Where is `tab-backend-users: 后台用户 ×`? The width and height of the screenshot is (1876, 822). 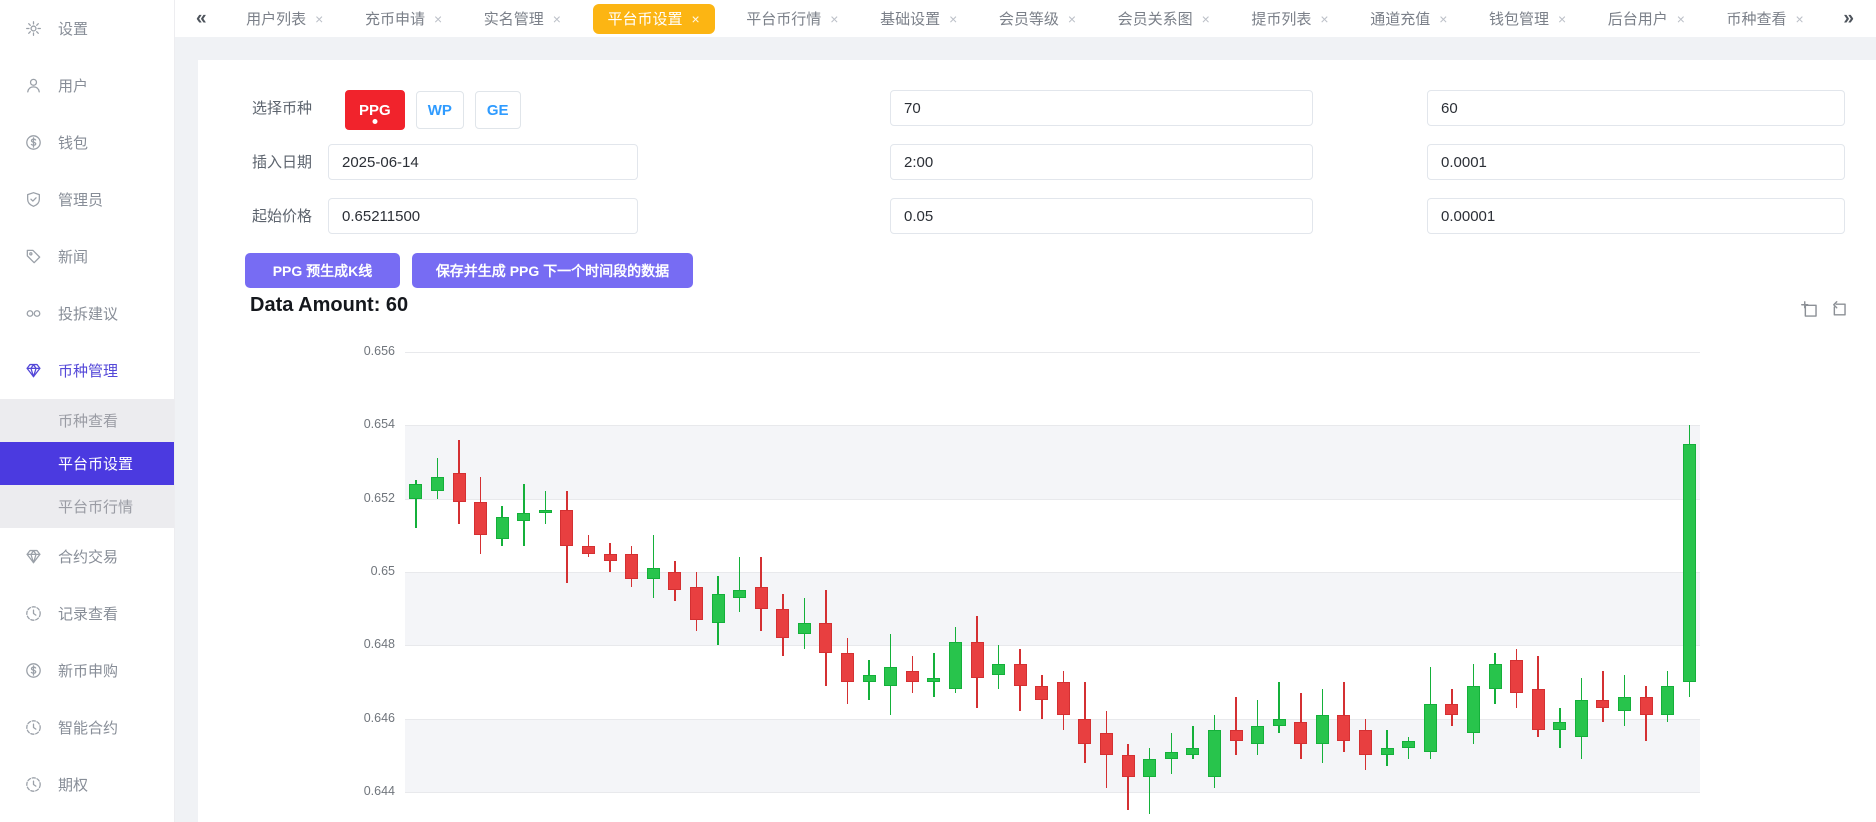
tab-backend-users: 后台用户 × is located at coordinates (1646, 19).